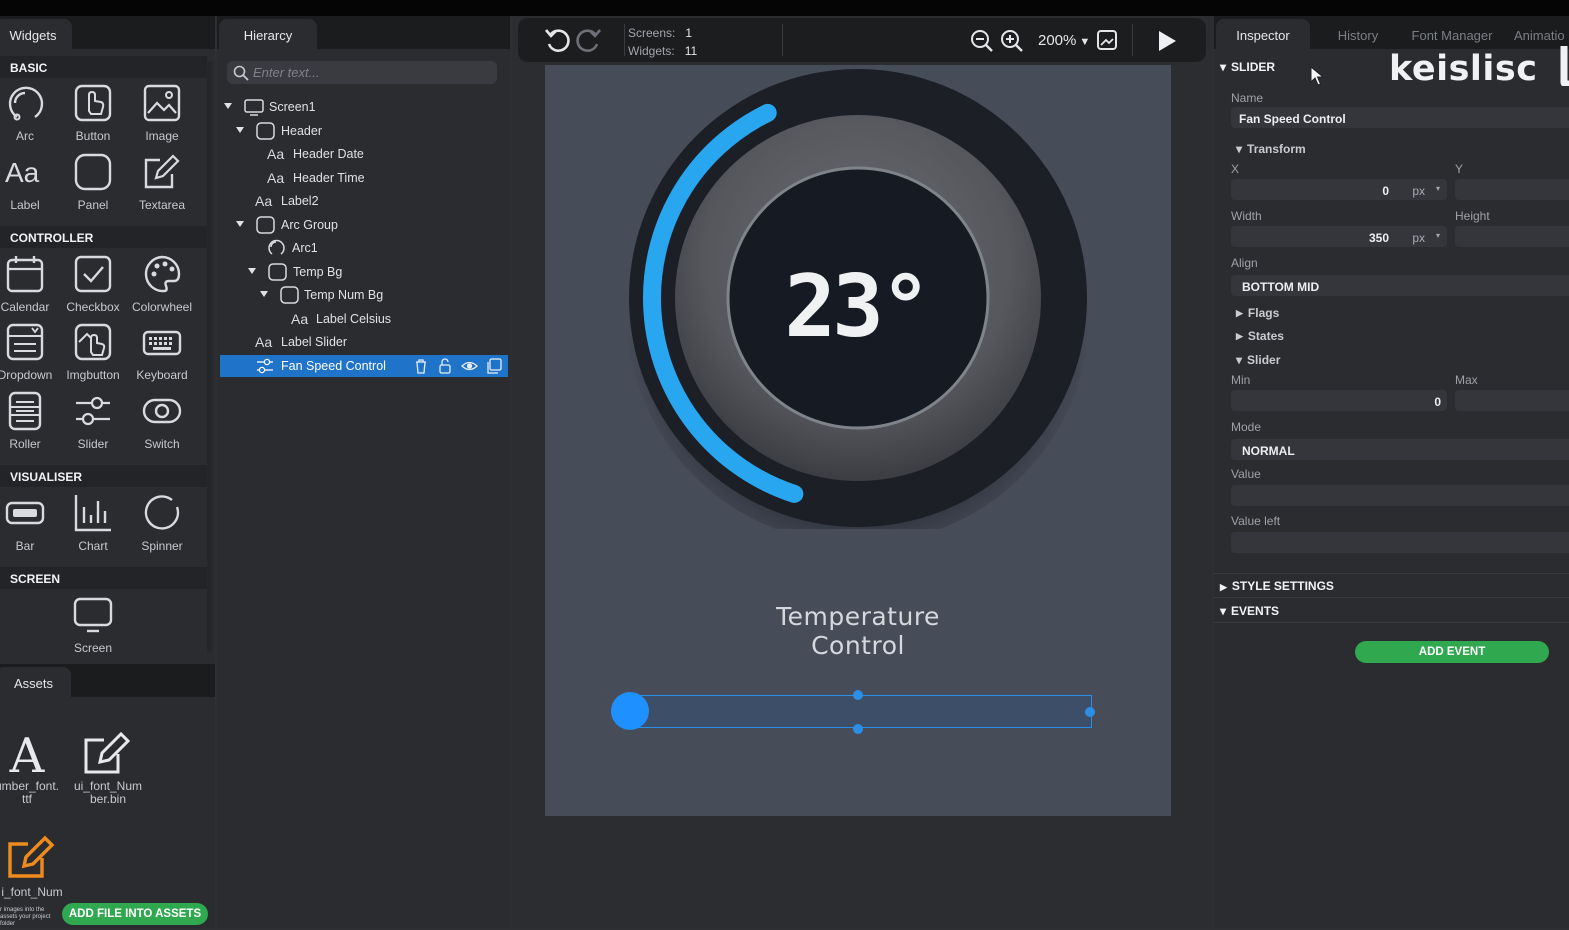 The image size is (1569, 930). Describe the element at coordinates (858, 631) in the screenshot. I see `label-slider: Temperature Control` at that location.